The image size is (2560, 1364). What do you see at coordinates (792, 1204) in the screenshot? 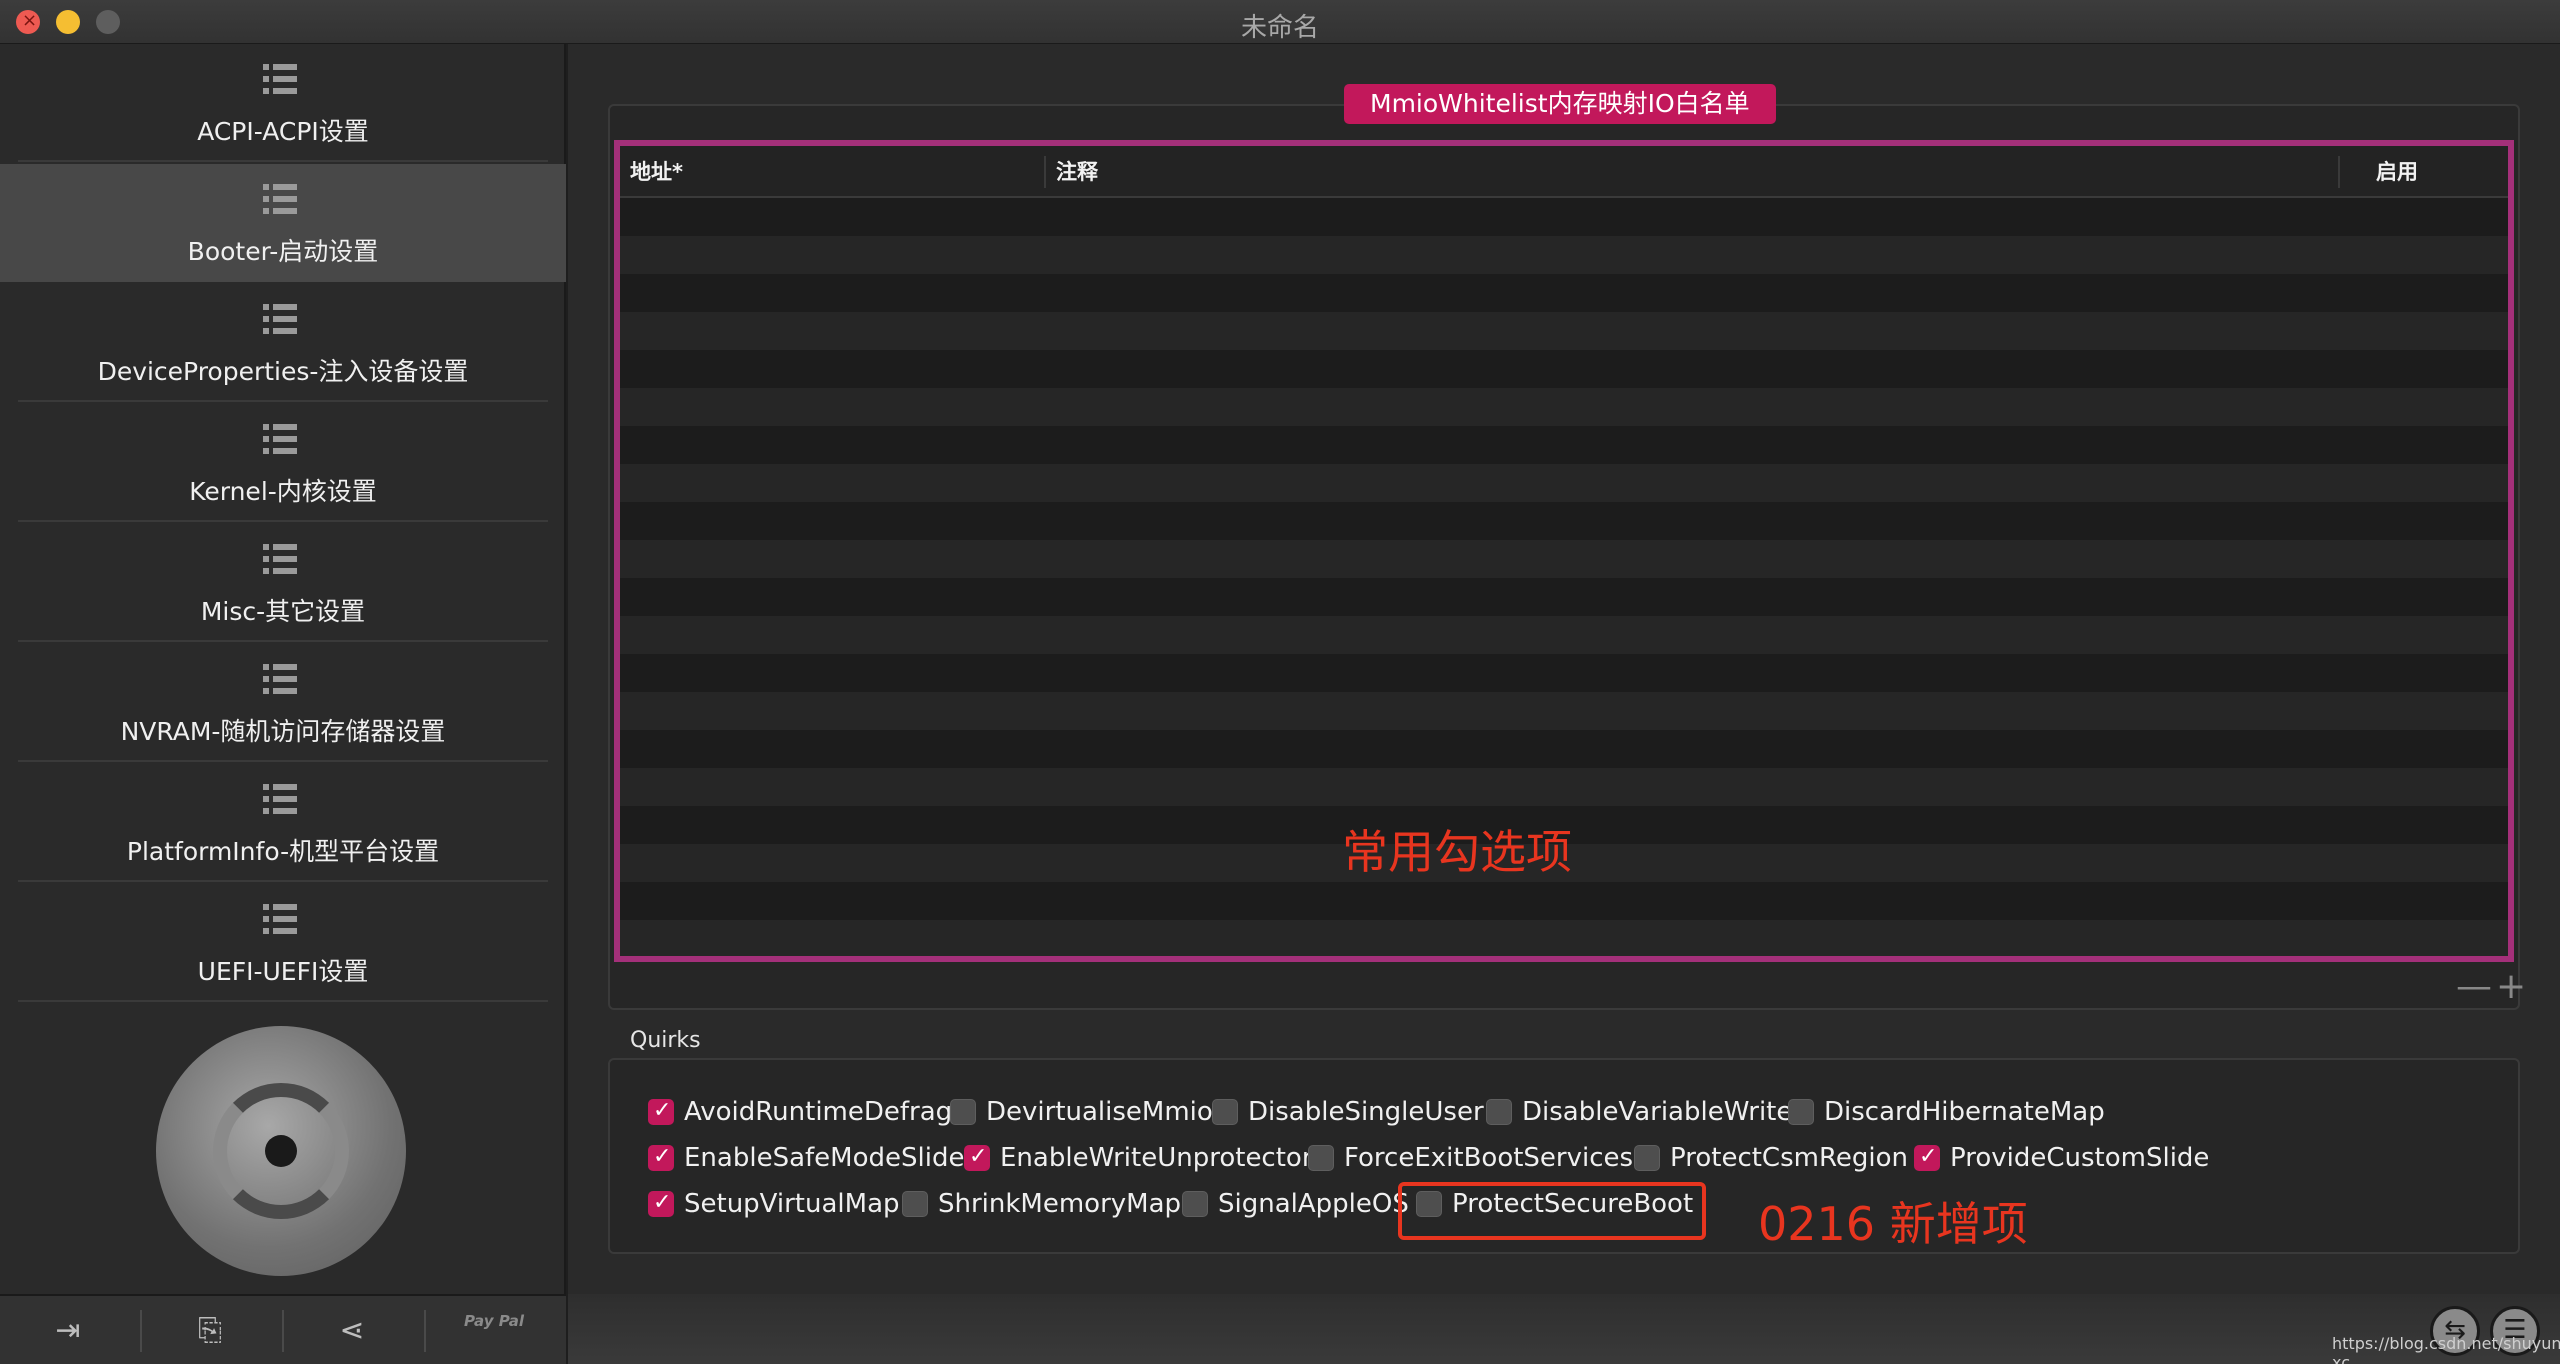
I see `checkbox-label: SetupVirtualMap` at bounding box center [792, 1204].